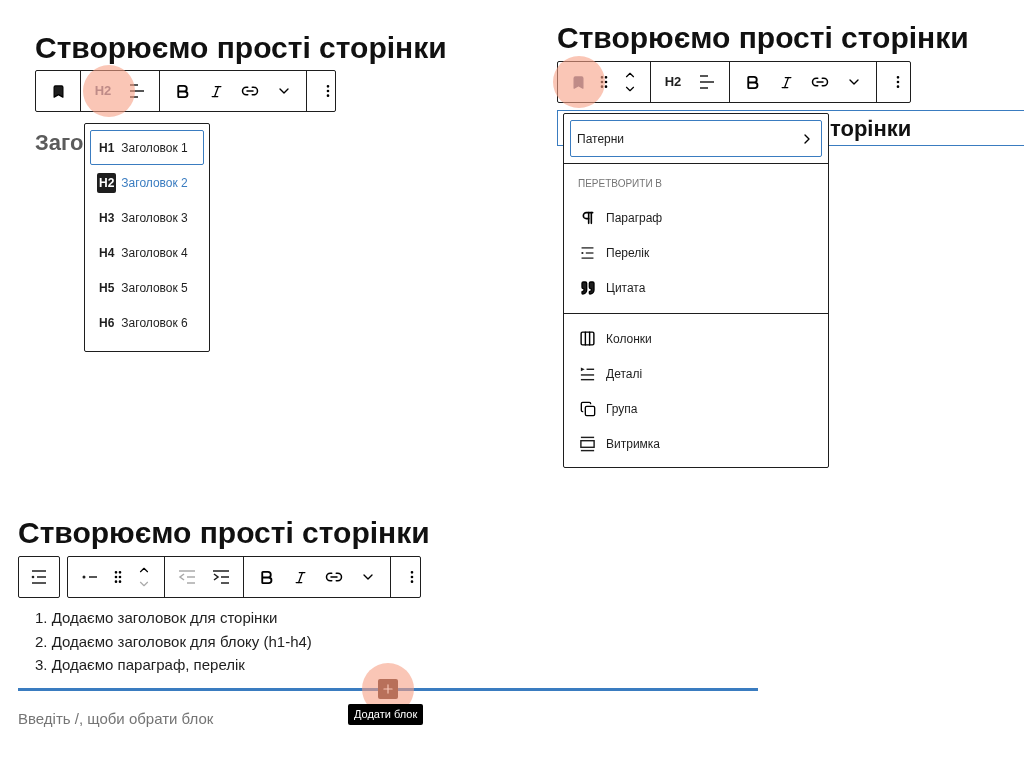  Describe the element at coordinates (587, 287) in the screenshot. I see `quote-icon` at that location.